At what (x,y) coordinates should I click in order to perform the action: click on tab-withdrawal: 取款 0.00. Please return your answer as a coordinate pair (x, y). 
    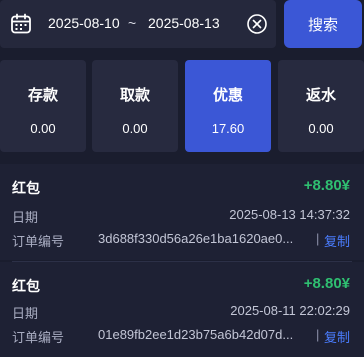
    Looking at the image, I should click on (135, 106).